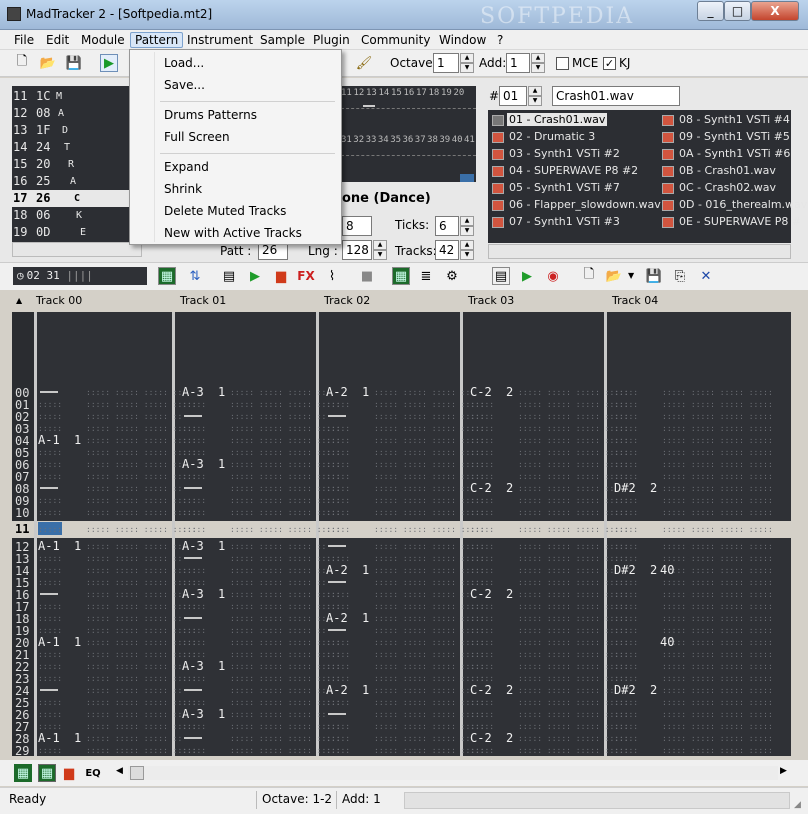  What do you see at coordinates (725, 171) in the screenshot?
I see `instrument-item: 0B - Crash01.wav` at bounding box center [725, 171].